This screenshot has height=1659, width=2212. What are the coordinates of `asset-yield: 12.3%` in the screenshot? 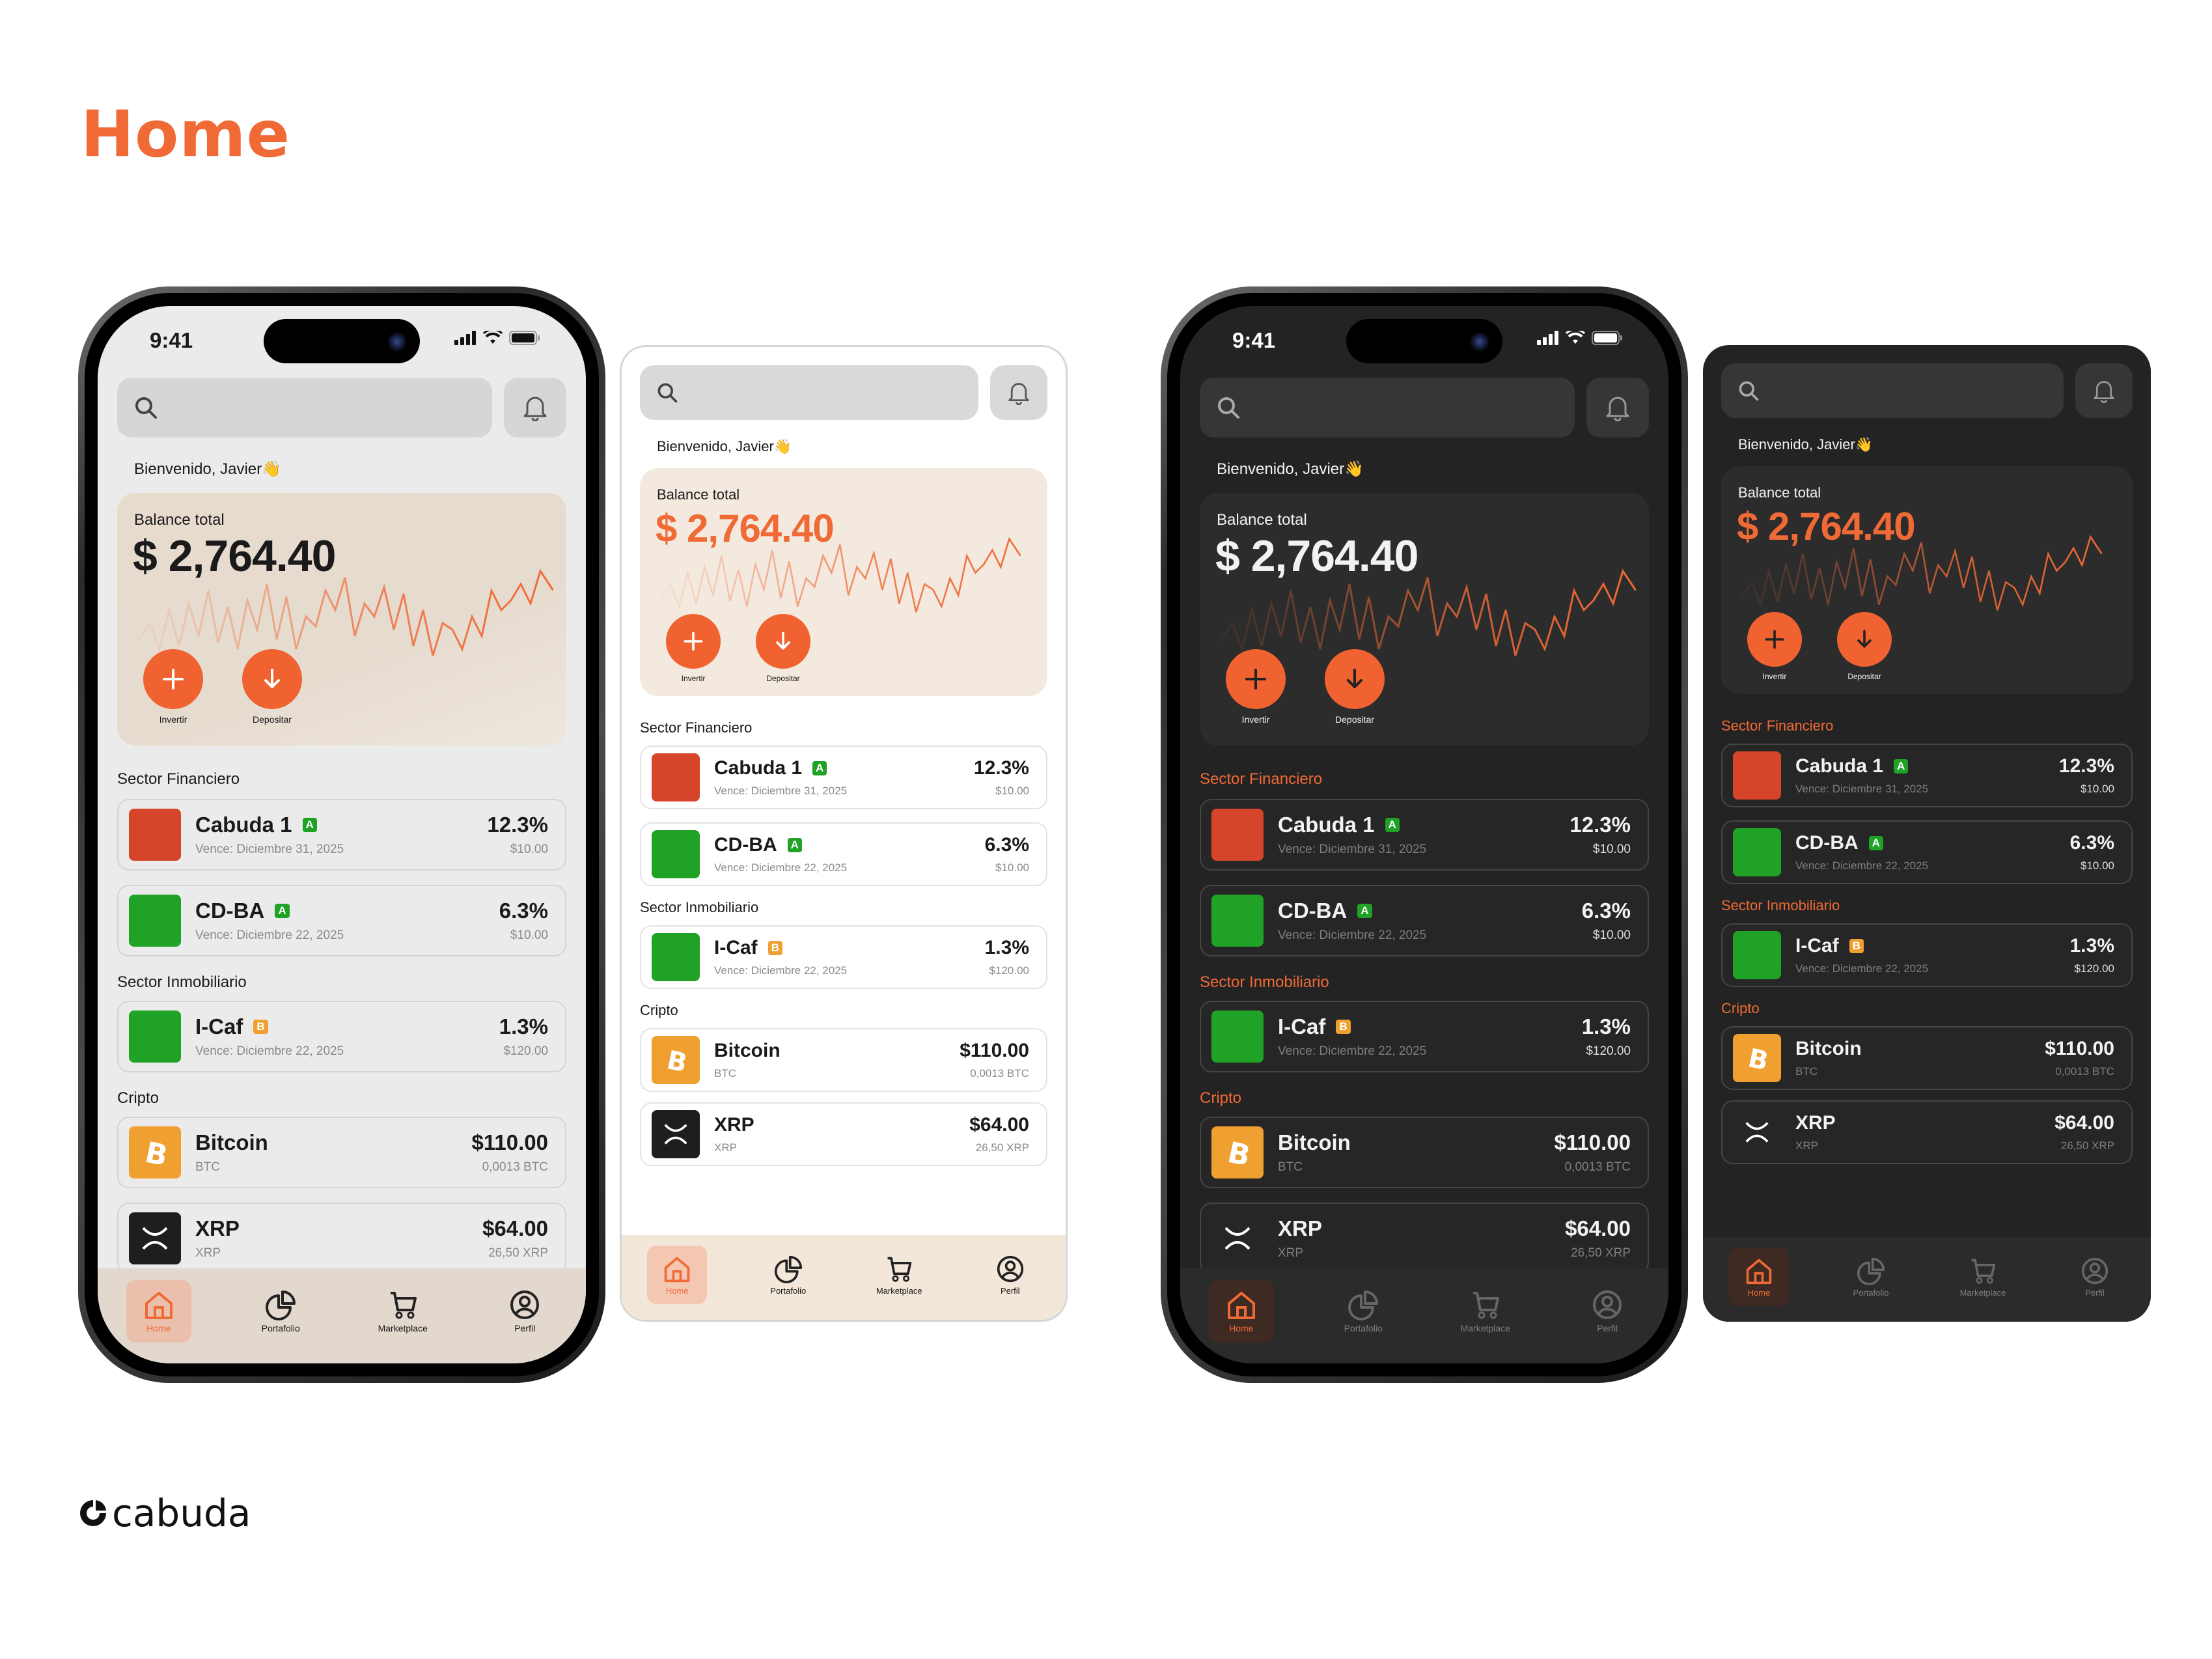 It's located at (1001, 768).